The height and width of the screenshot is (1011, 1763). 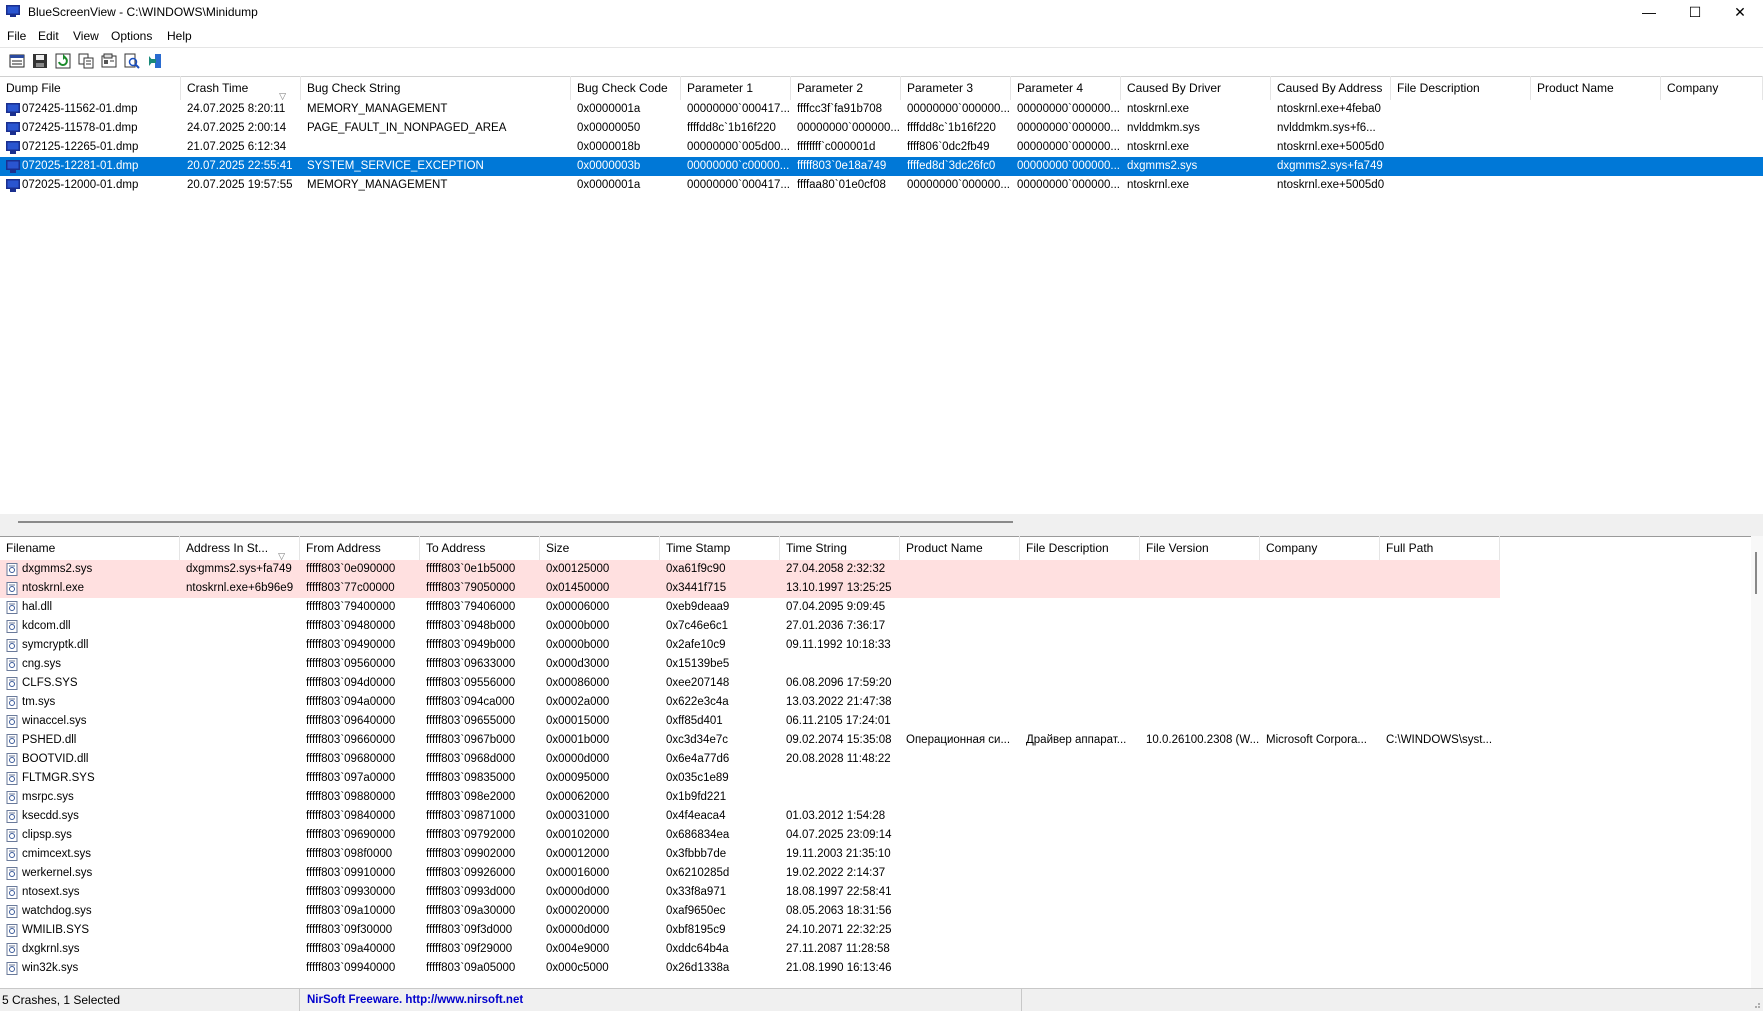 What do you see at coordinates (360, 548) in the screenshot?
I see `column-header: From Address` at bounding box center [360, 548].